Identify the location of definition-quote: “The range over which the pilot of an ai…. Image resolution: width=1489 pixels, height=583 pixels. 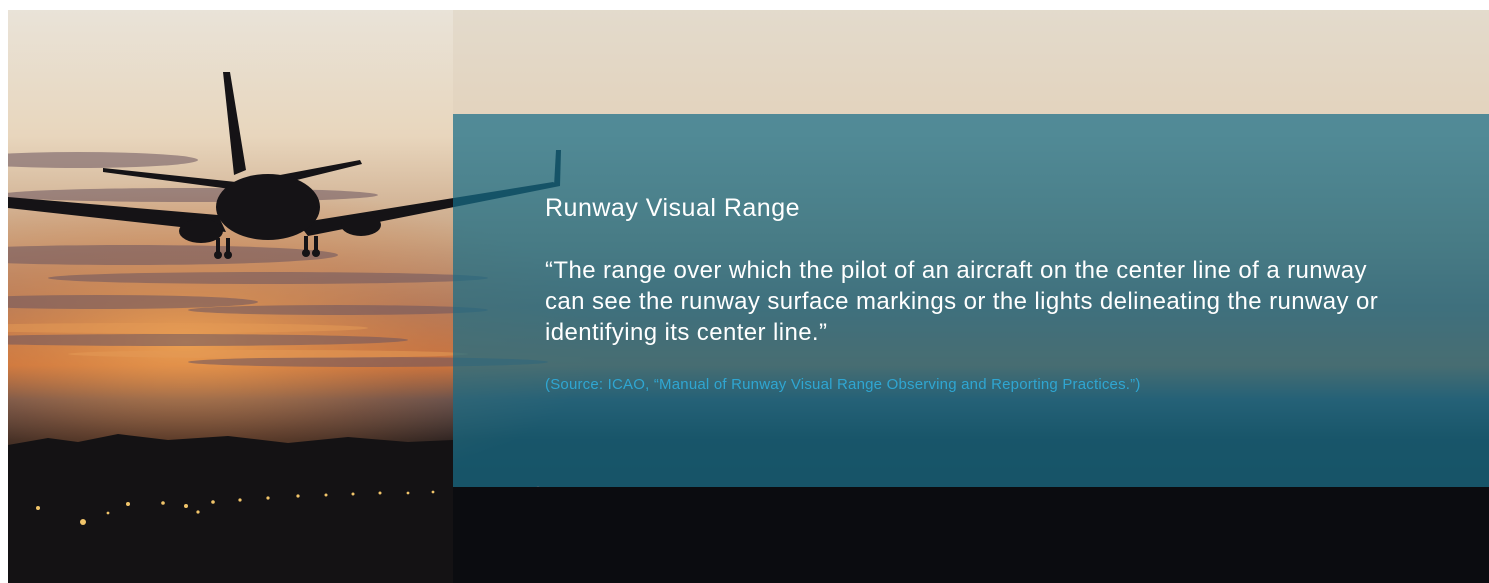
(962, 301).